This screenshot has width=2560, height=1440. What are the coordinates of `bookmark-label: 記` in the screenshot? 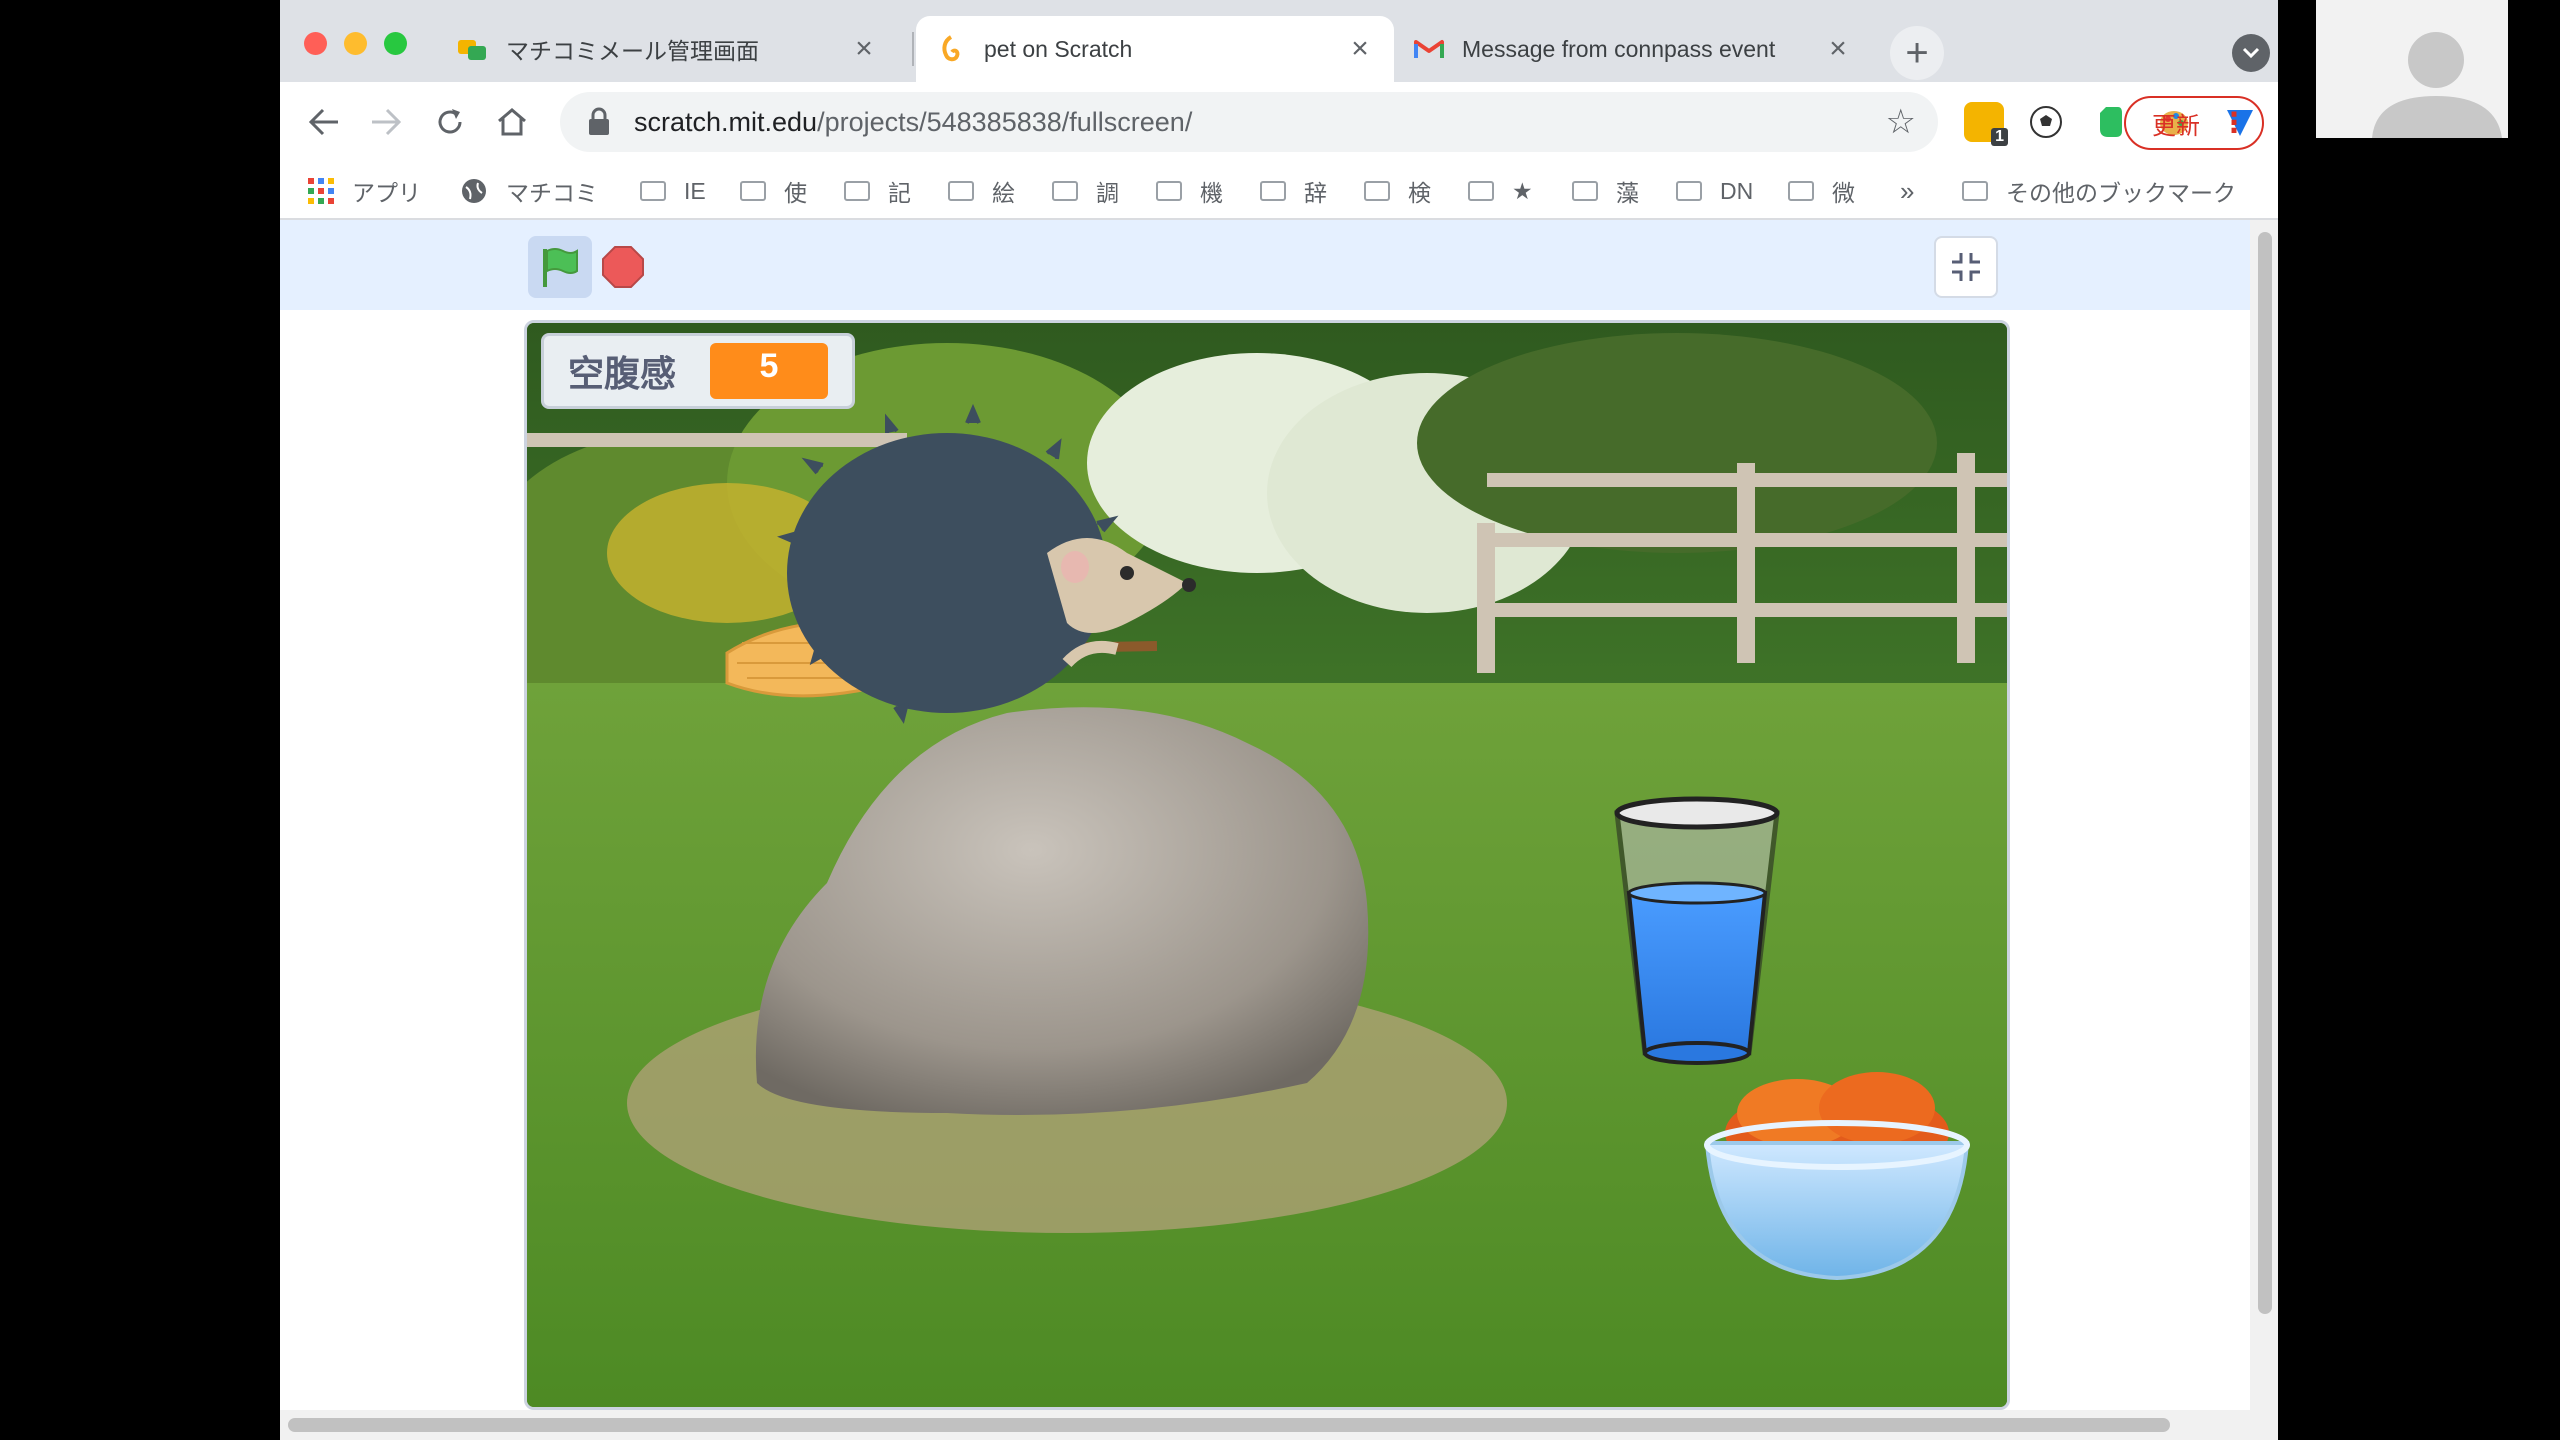 It's located at (899, 193).